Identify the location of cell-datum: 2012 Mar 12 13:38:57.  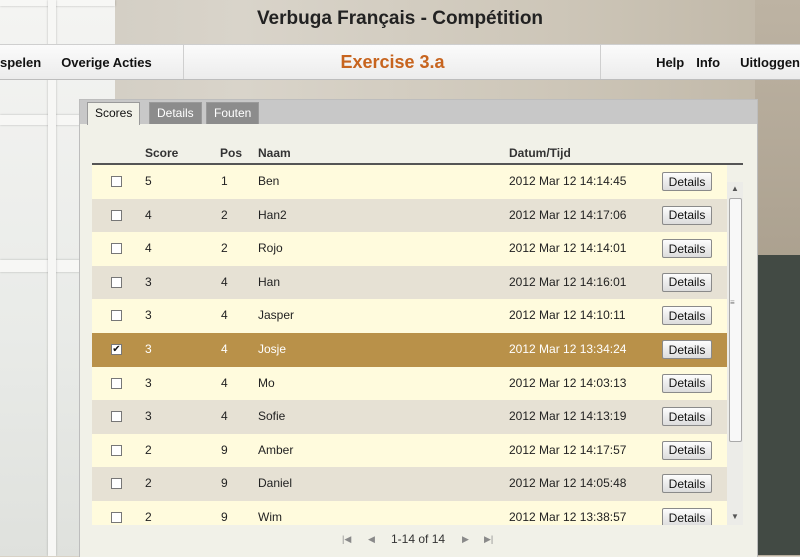
(568, 517).